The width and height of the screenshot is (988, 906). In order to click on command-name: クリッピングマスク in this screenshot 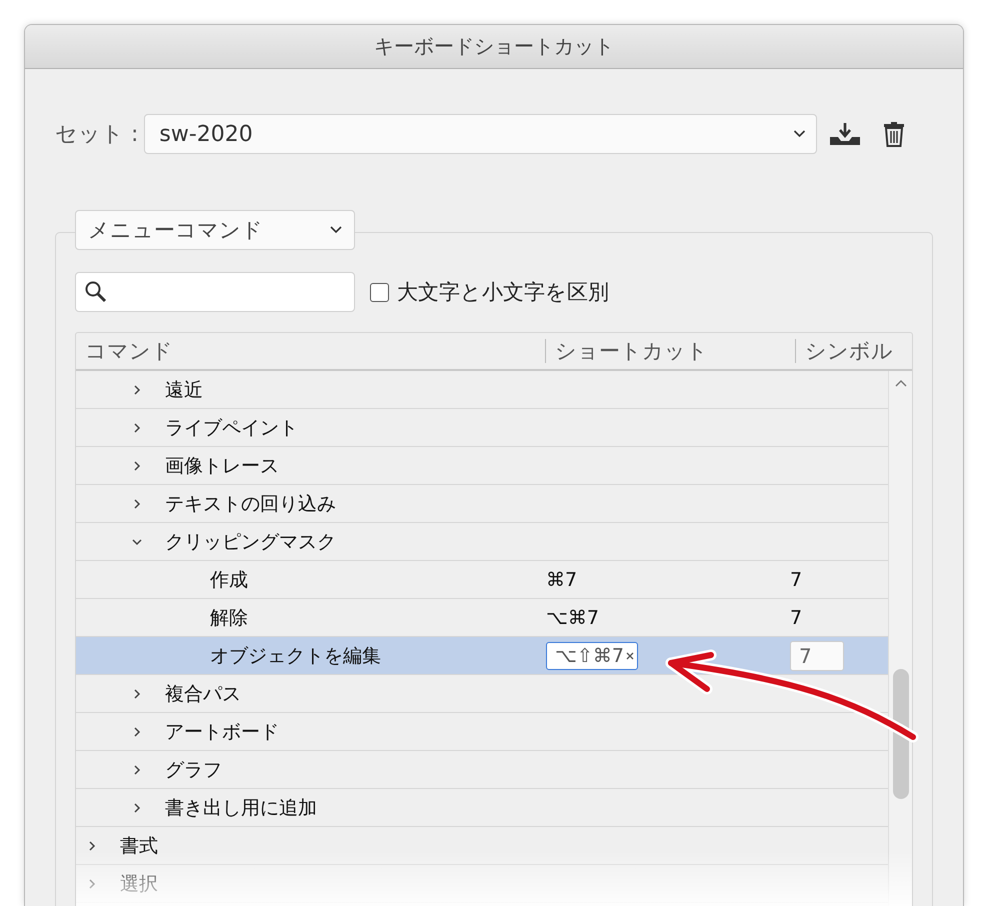, I will do `click(250, 542)`.